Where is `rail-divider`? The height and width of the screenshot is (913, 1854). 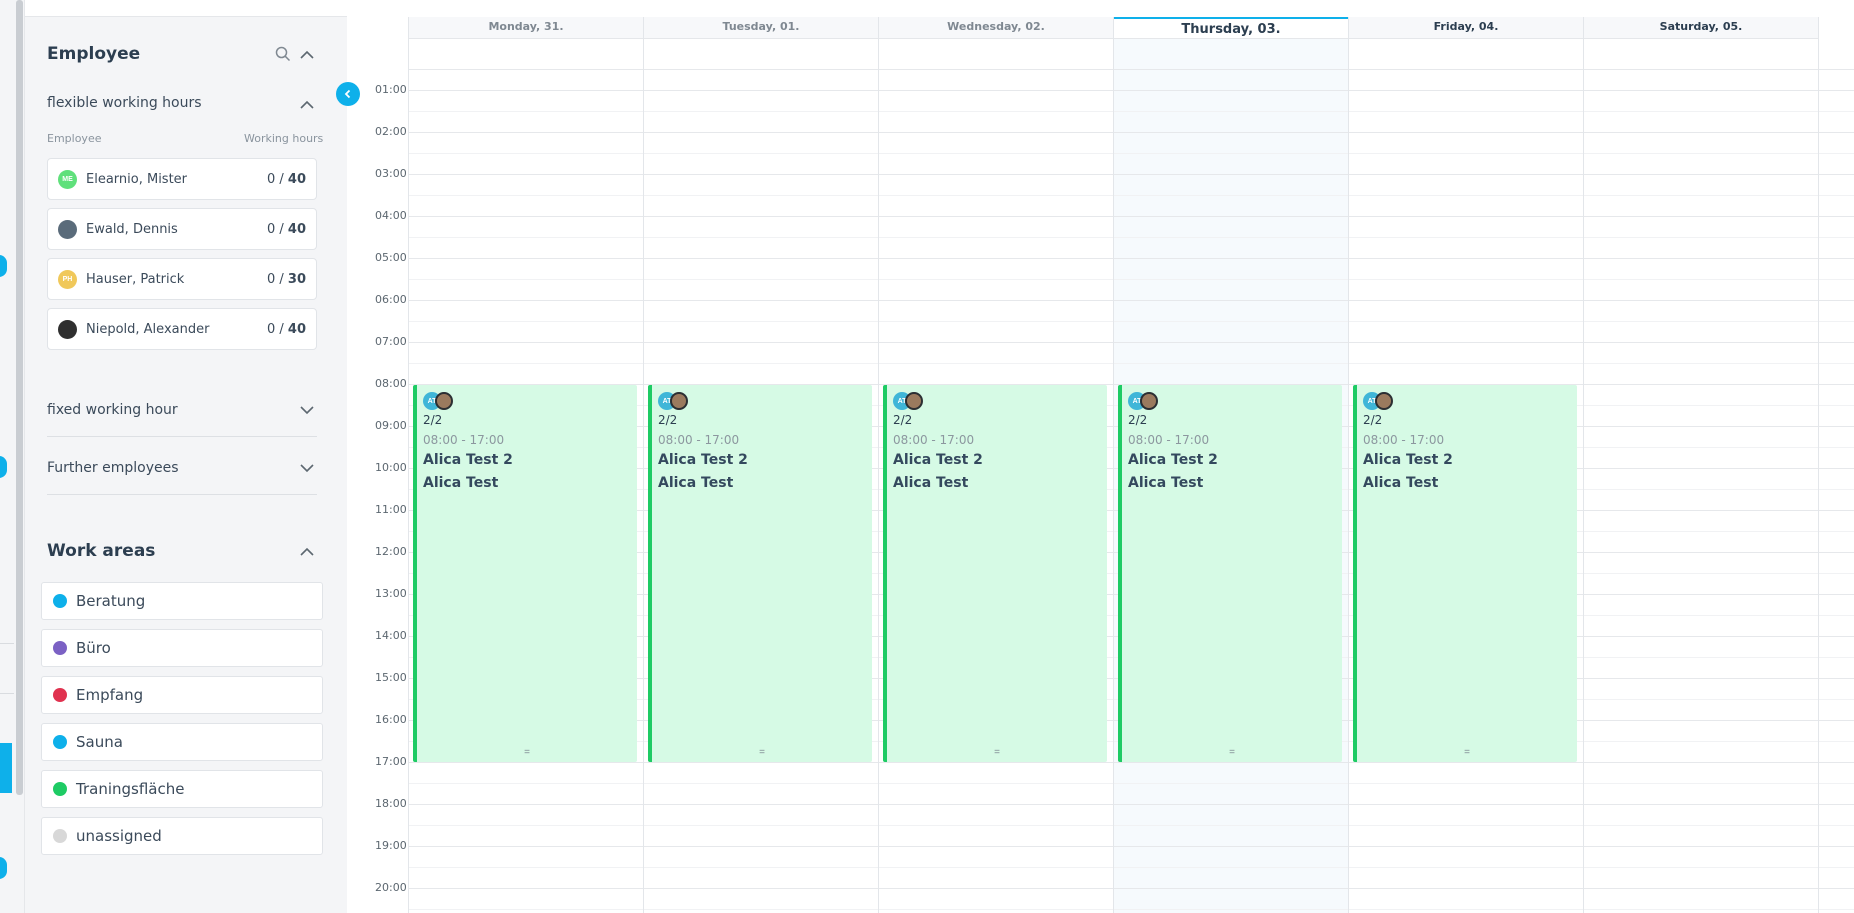 rail-divider is located at coordinates (7, 693).